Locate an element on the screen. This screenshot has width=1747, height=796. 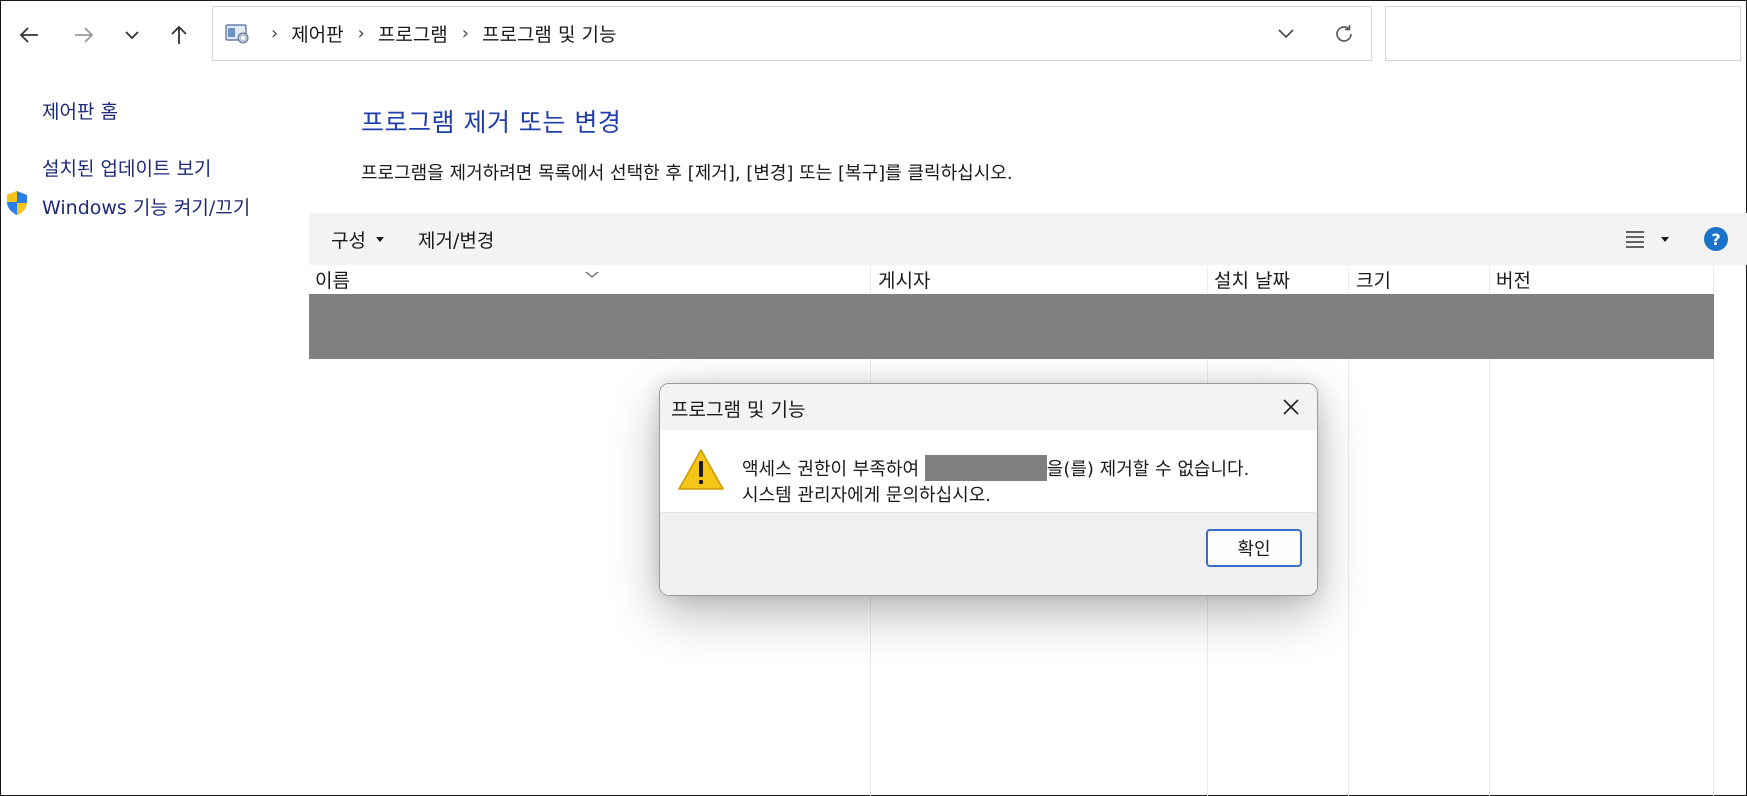
help-button: ? is located at coordinates (1716, 239).